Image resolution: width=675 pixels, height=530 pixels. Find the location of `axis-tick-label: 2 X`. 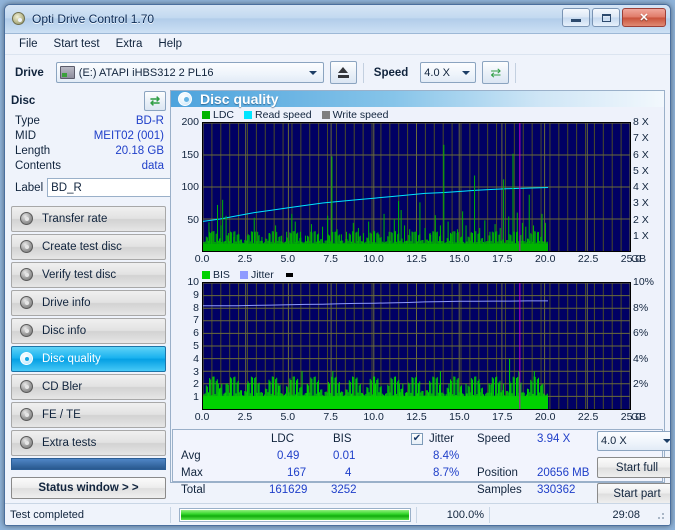

axis-tick-label: 2 X is located at coordinates (641, 219).